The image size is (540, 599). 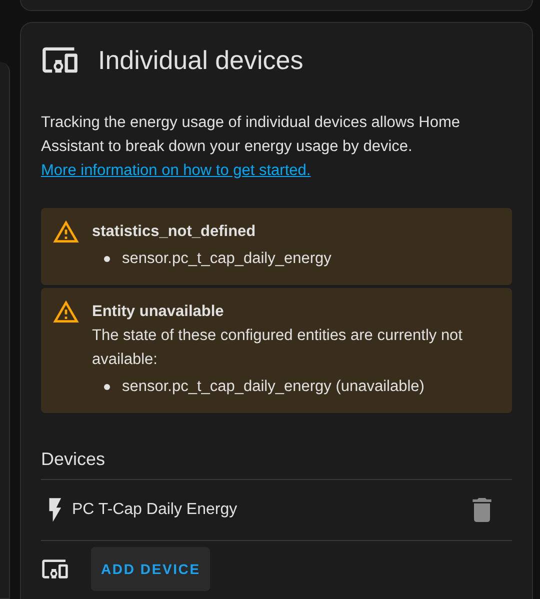 I want to click on alert-message: The state of these configured entities are currently not available:, so click(x=278, y=348).